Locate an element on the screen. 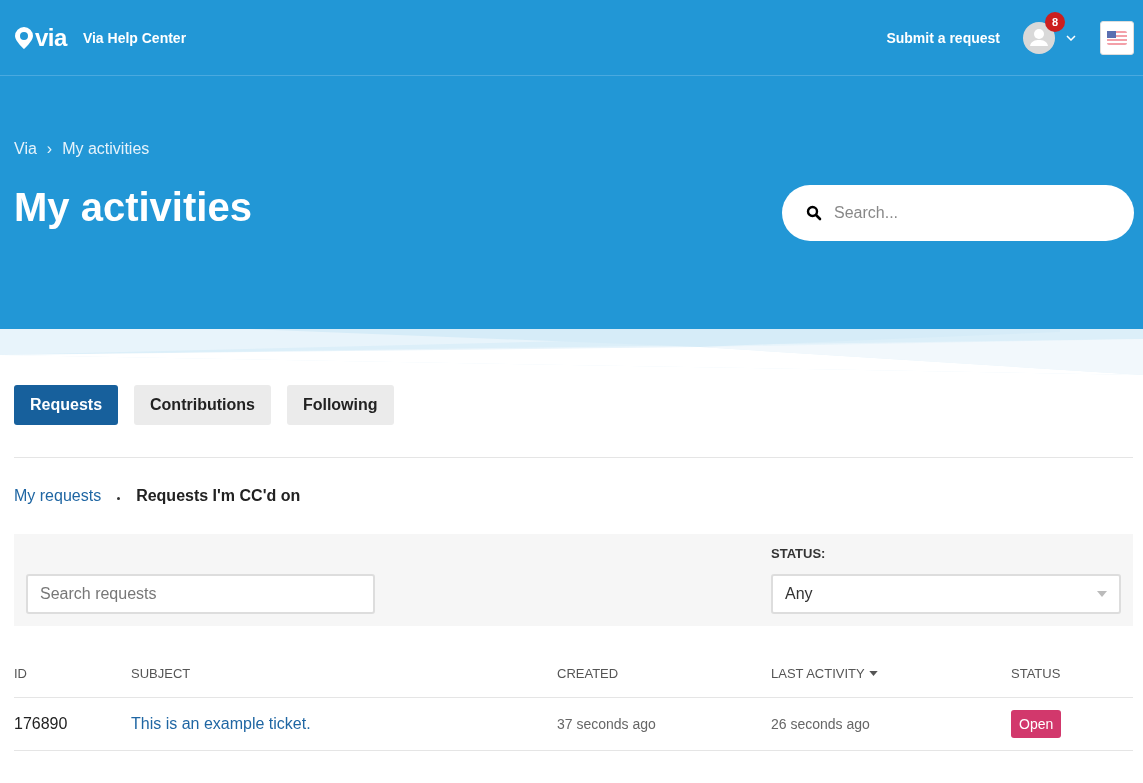 The height and width of the screenshot is (783, 1143). subtab-link: My requests is located at coordinates (58, 496).